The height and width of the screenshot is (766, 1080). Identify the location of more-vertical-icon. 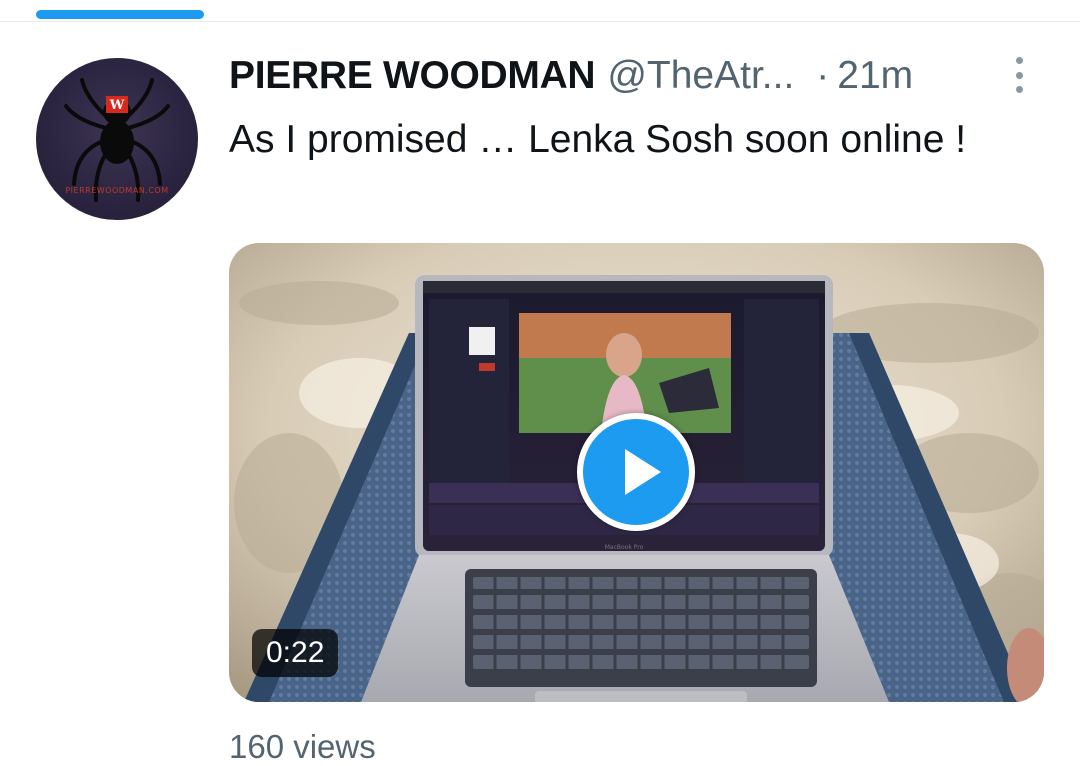
(1019, 75).